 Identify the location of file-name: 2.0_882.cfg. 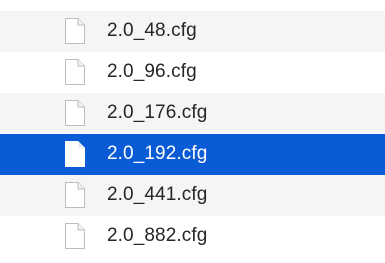
(157, 235).